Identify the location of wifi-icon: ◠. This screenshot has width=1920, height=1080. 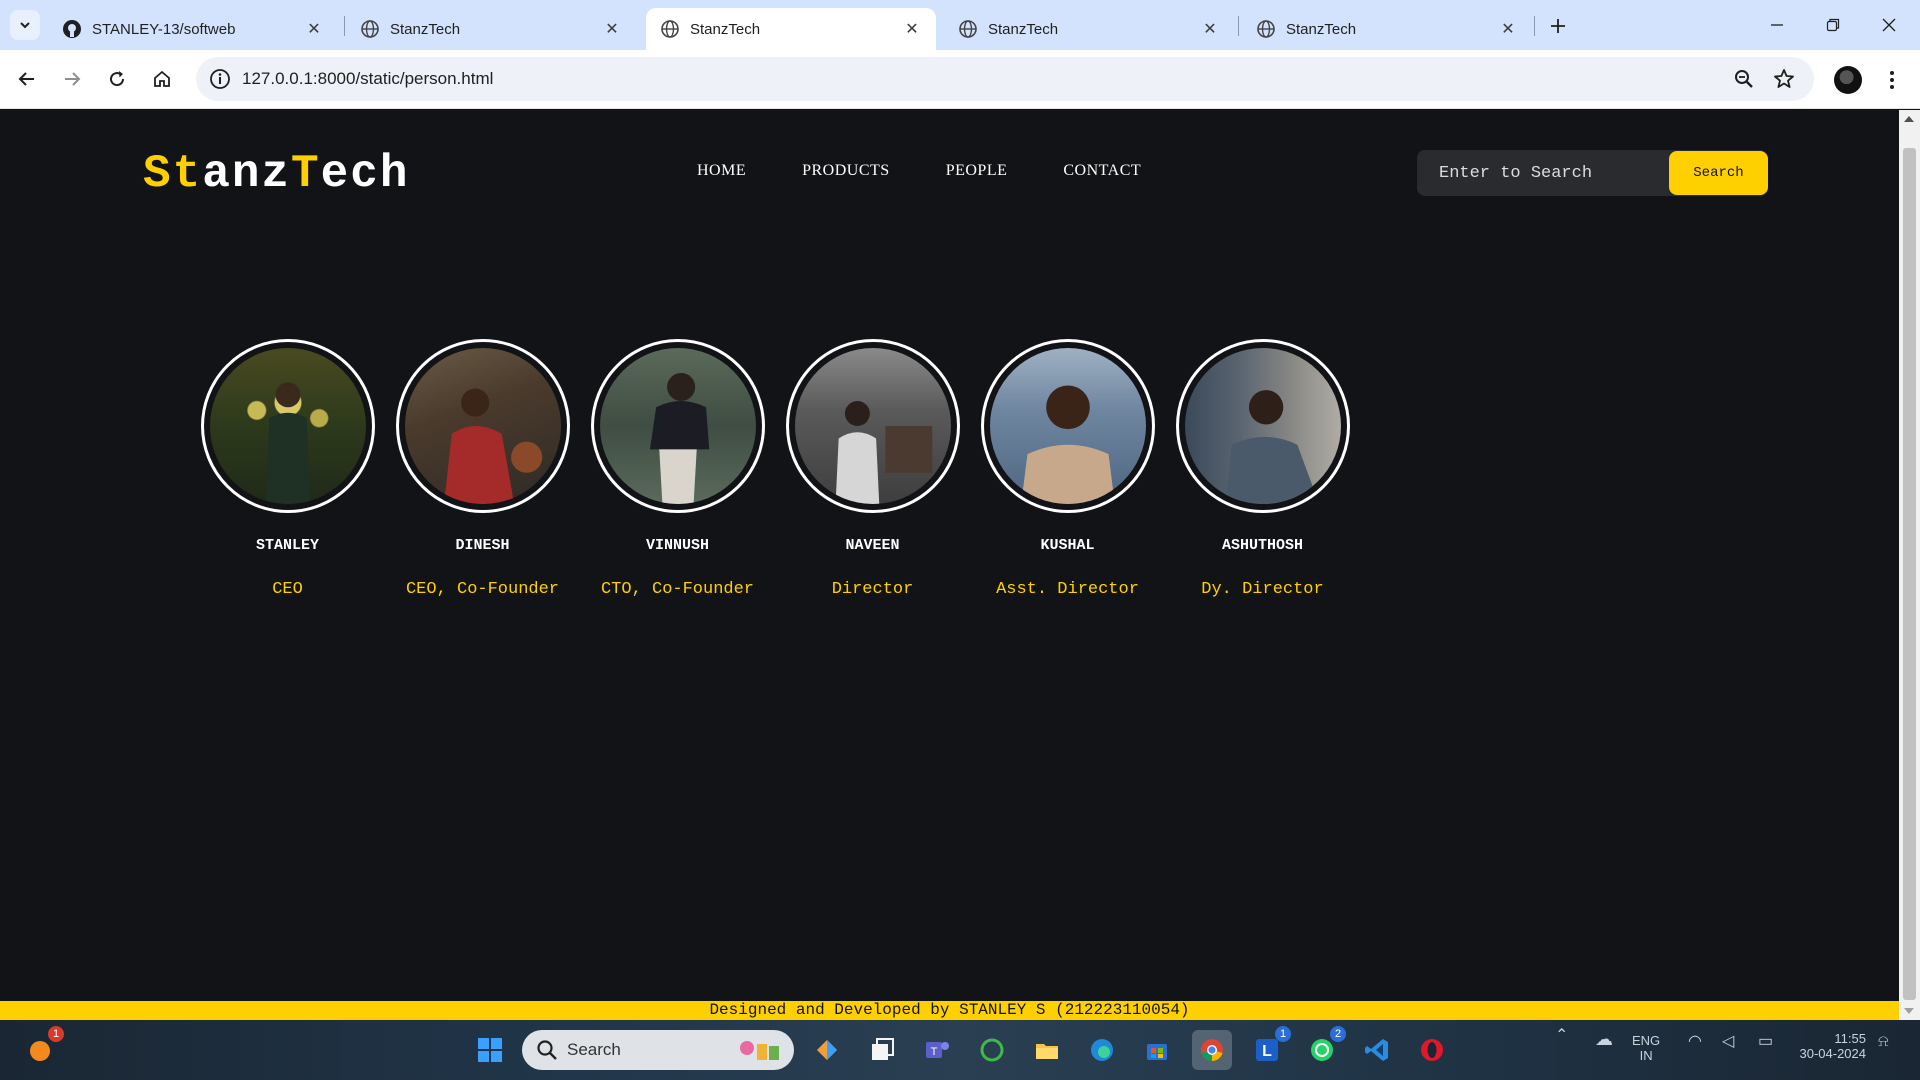
(1695, 1042).